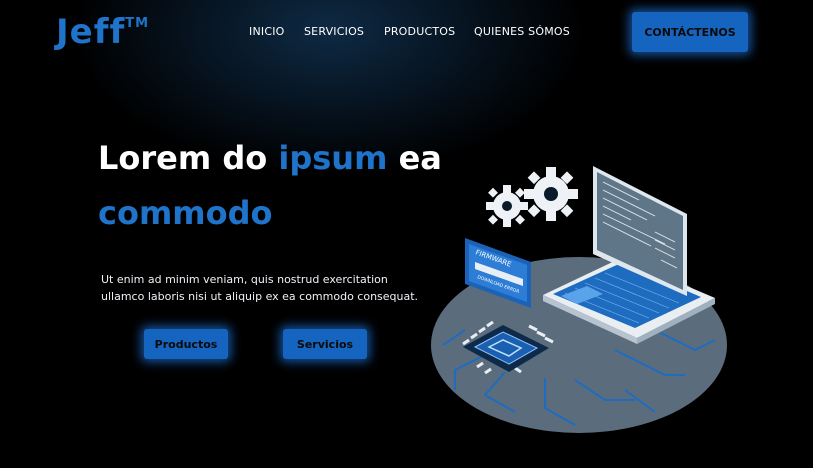  I want to click on hero-title-part1: Lorem do, so click(188, 158).